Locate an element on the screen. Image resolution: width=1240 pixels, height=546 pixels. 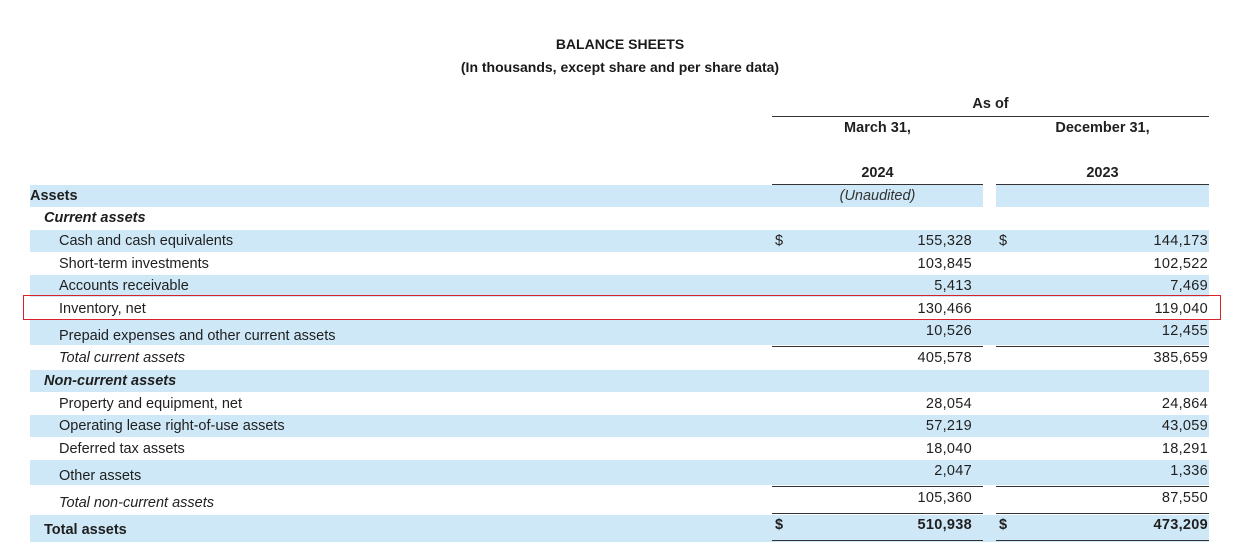
value-2024: 18,040 is located at coordinates (948, 449).